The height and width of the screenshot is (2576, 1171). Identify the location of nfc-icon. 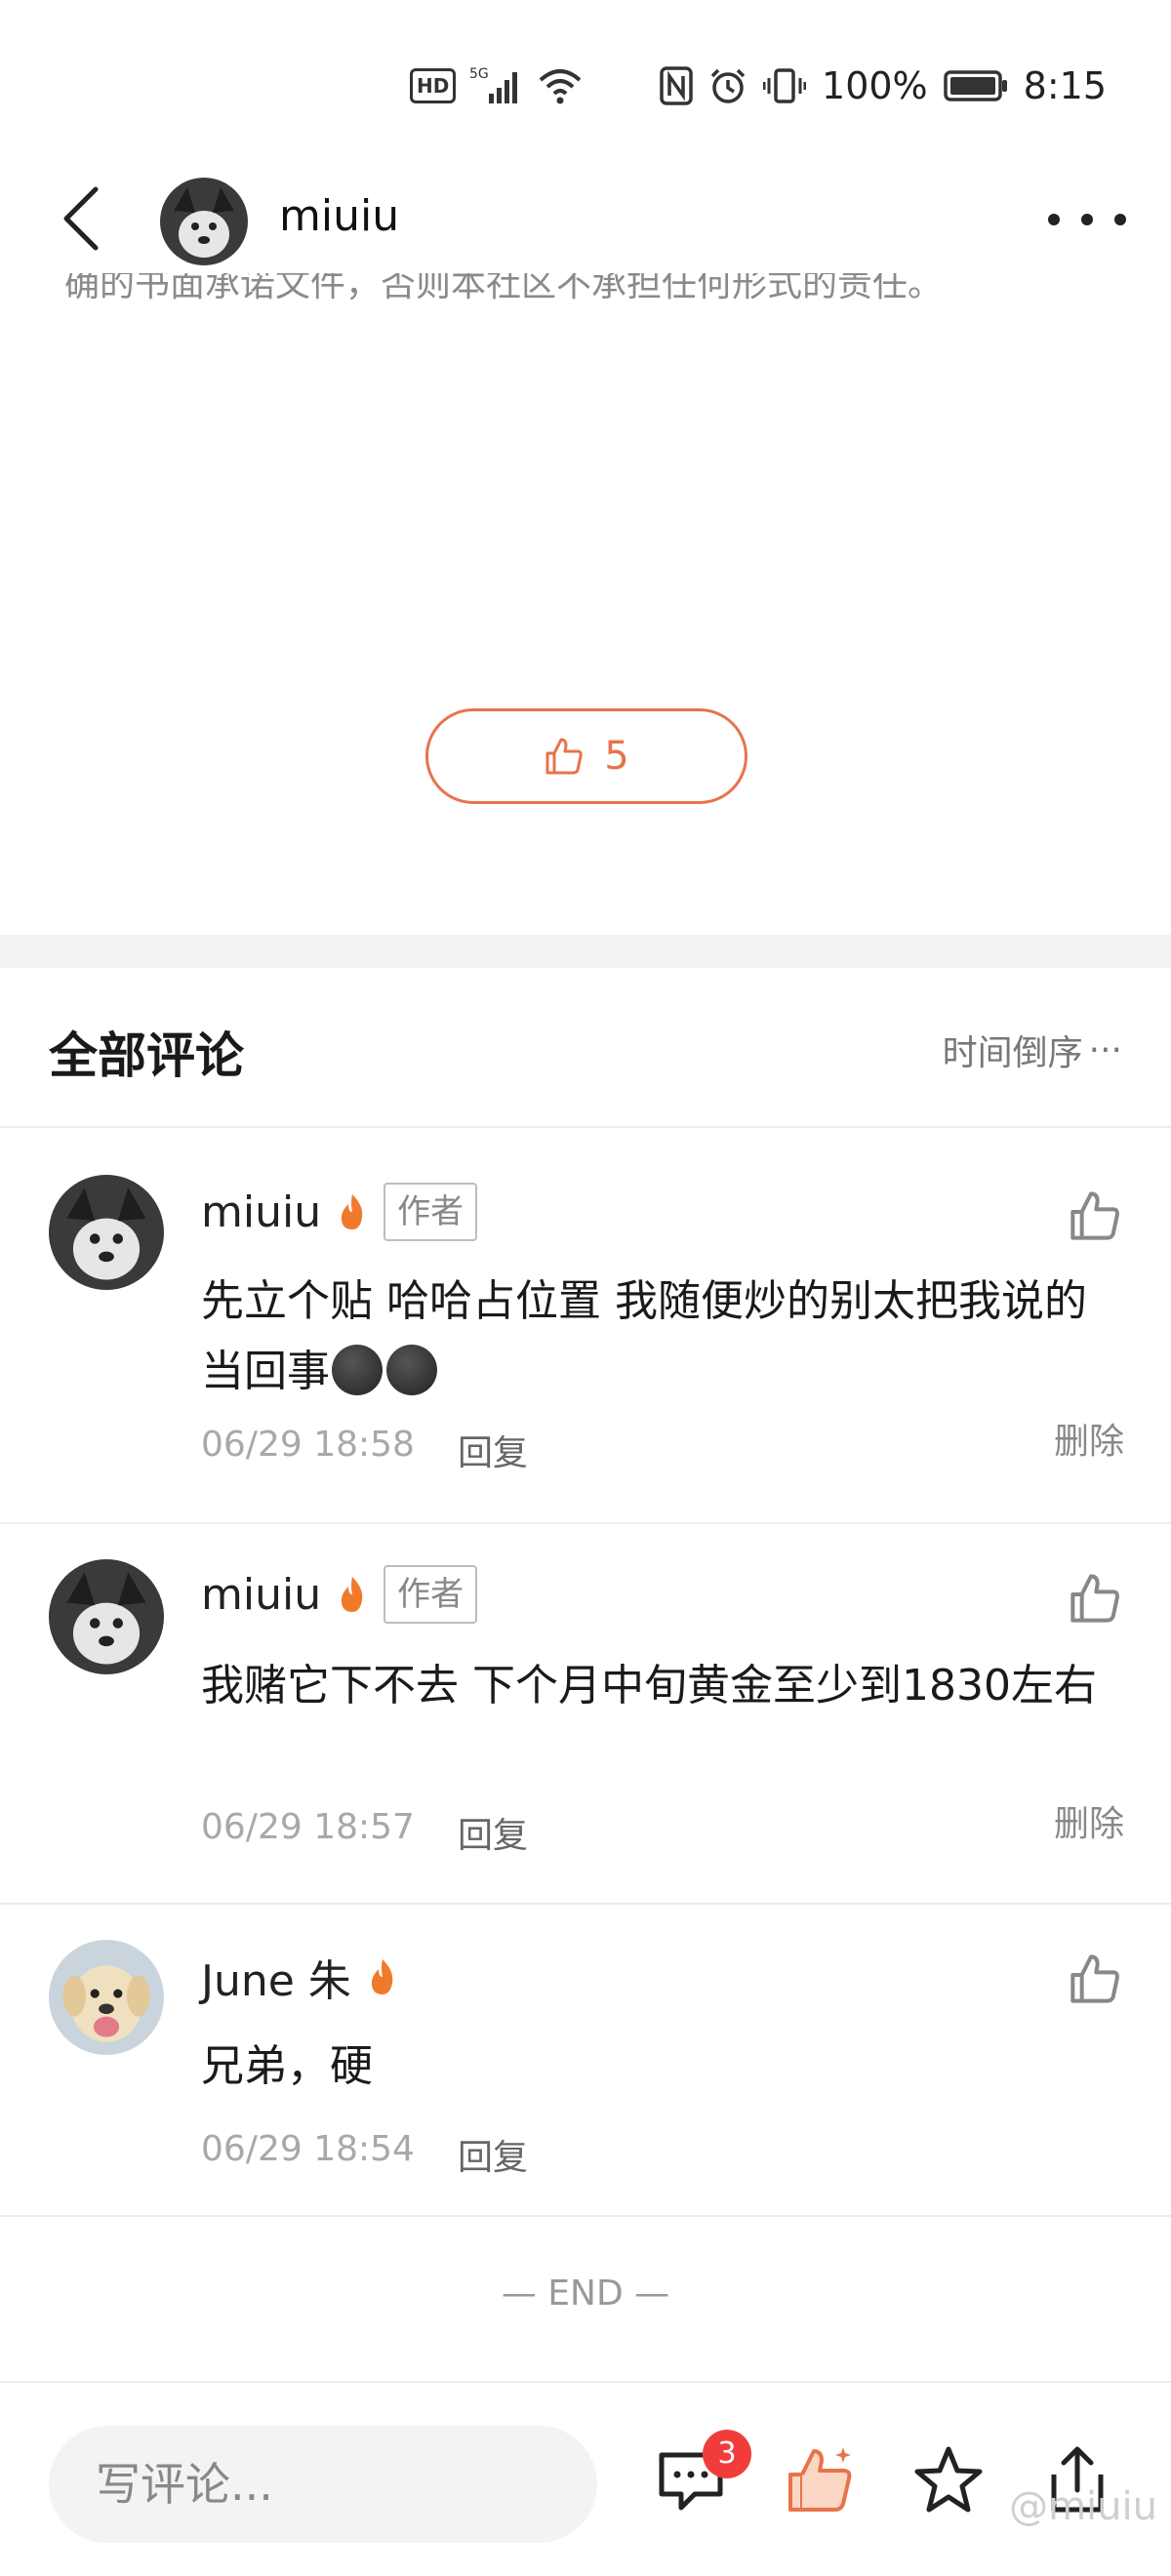
(676, 85).